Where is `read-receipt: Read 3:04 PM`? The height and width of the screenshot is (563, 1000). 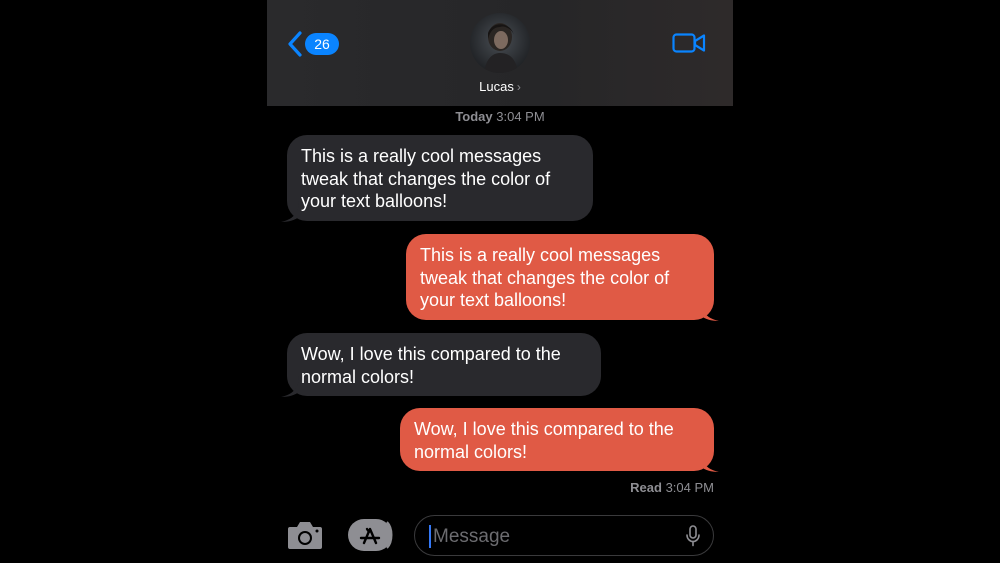
read-receipt: Read 3:04 PM is located at coordinates (672, 487).